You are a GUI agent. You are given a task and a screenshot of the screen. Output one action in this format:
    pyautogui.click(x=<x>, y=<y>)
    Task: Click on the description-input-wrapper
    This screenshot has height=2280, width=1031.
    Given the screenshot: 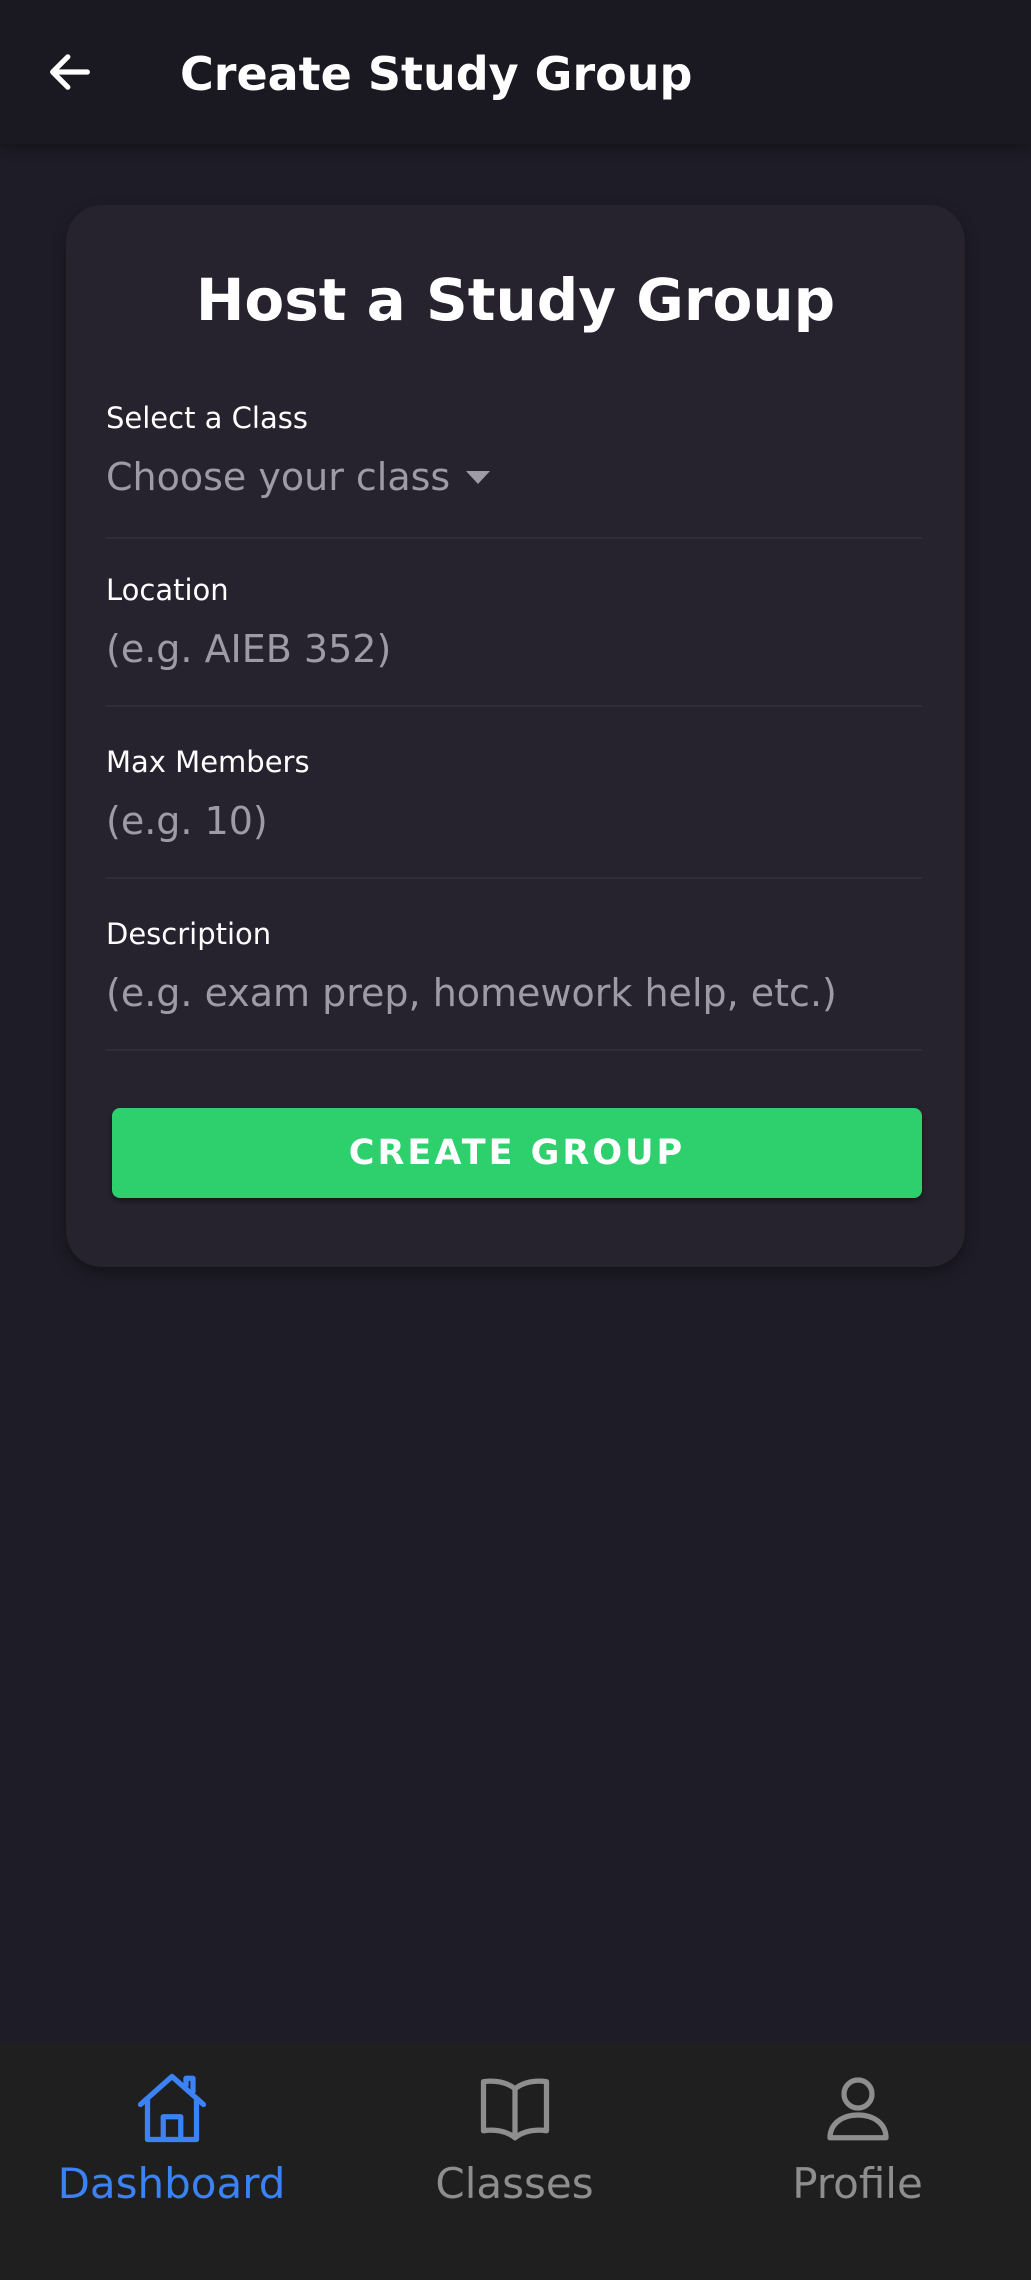 What is the action you would take?
    pyautogui.click(x=514, y=993)
    